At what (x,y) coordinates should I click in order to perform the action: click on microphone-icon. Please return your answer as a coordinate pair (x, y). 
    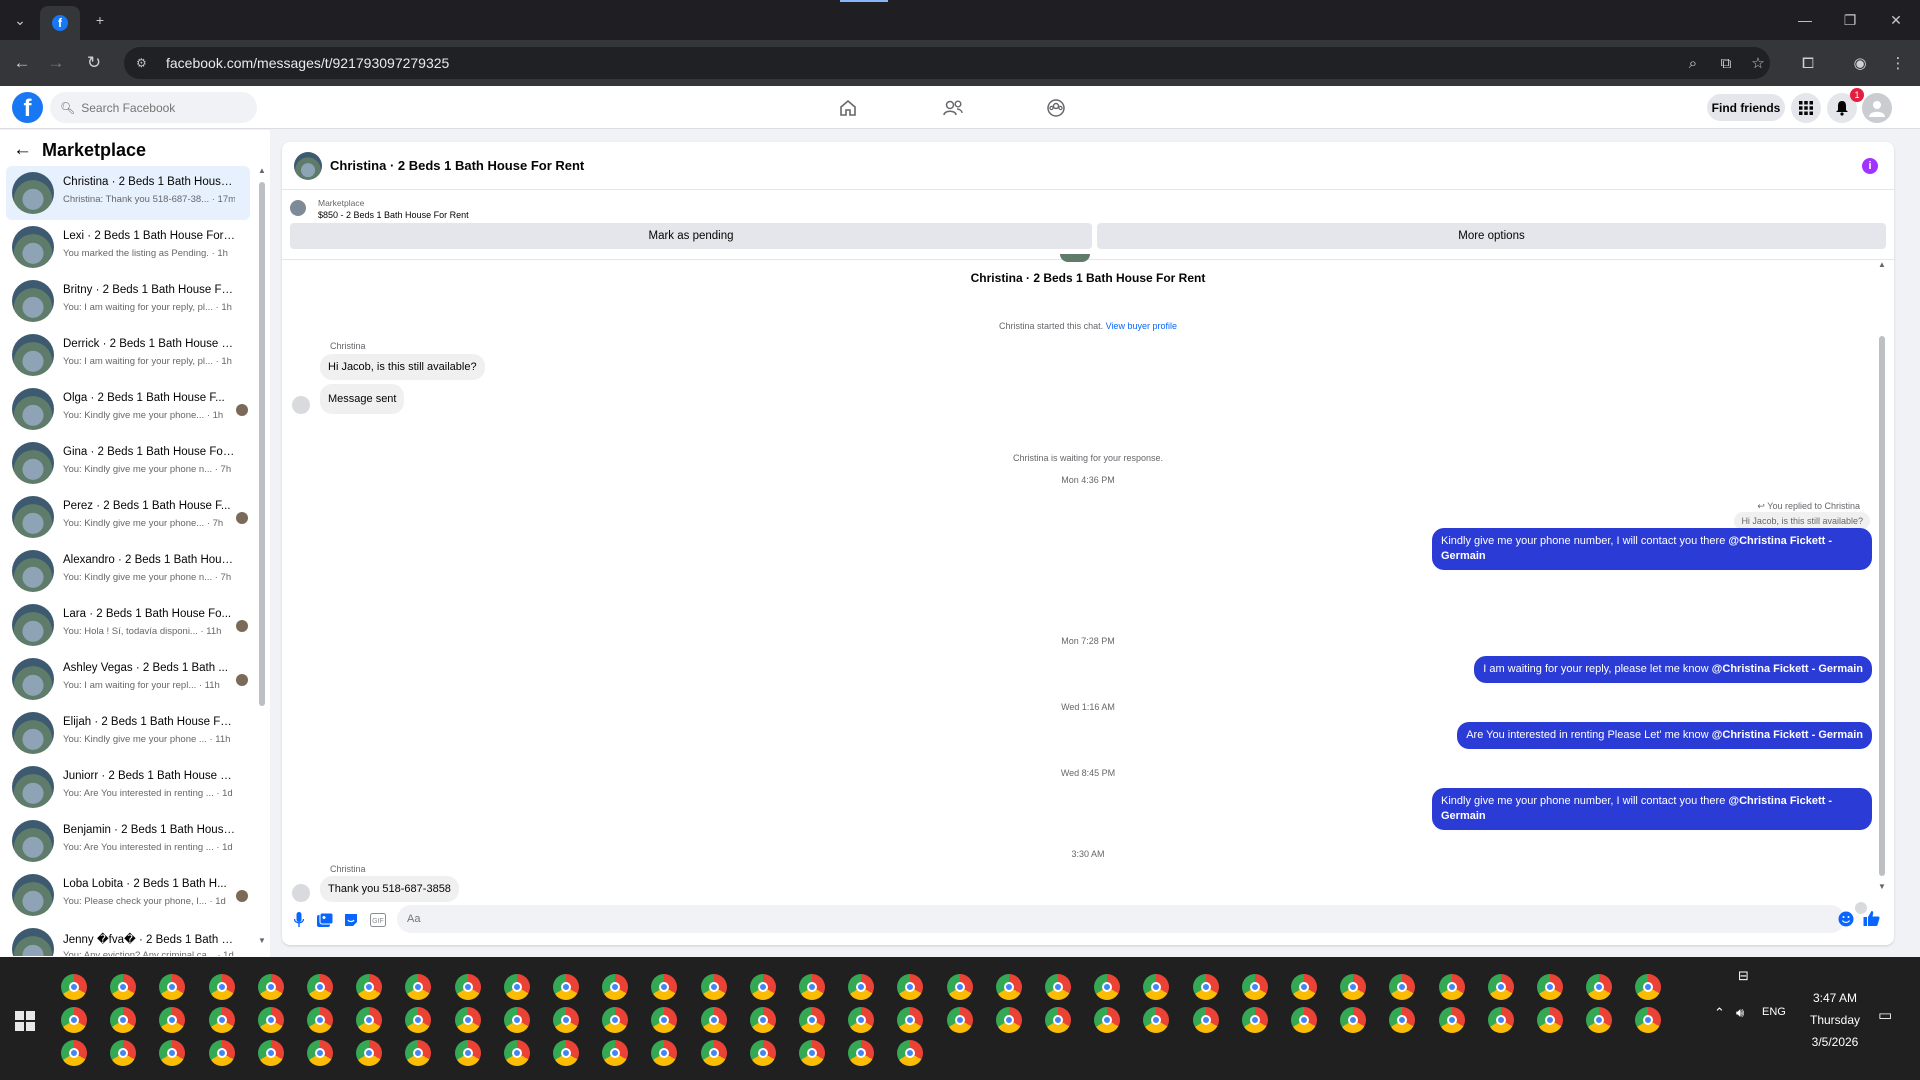
    Looking at the image, I should click on (299, 920).